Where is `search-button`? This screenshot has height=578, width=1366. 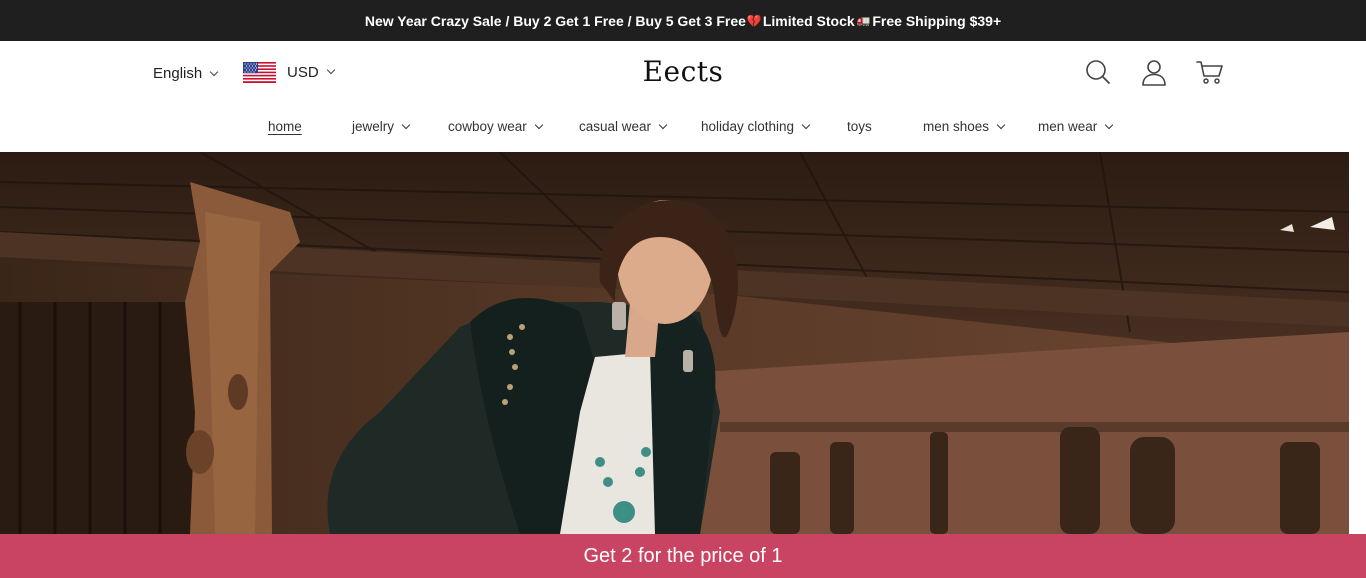 search-button is located at coordinates (1098, 72).